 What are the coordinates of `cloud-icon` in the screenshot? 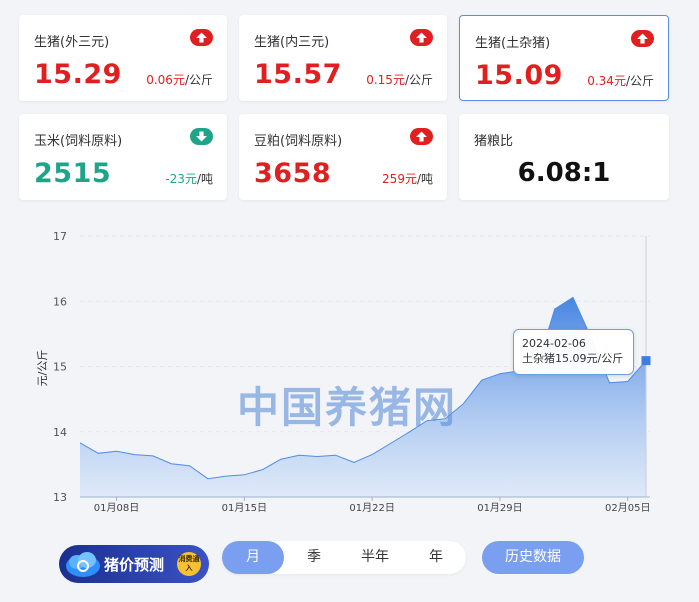 It's located at (83, 564).